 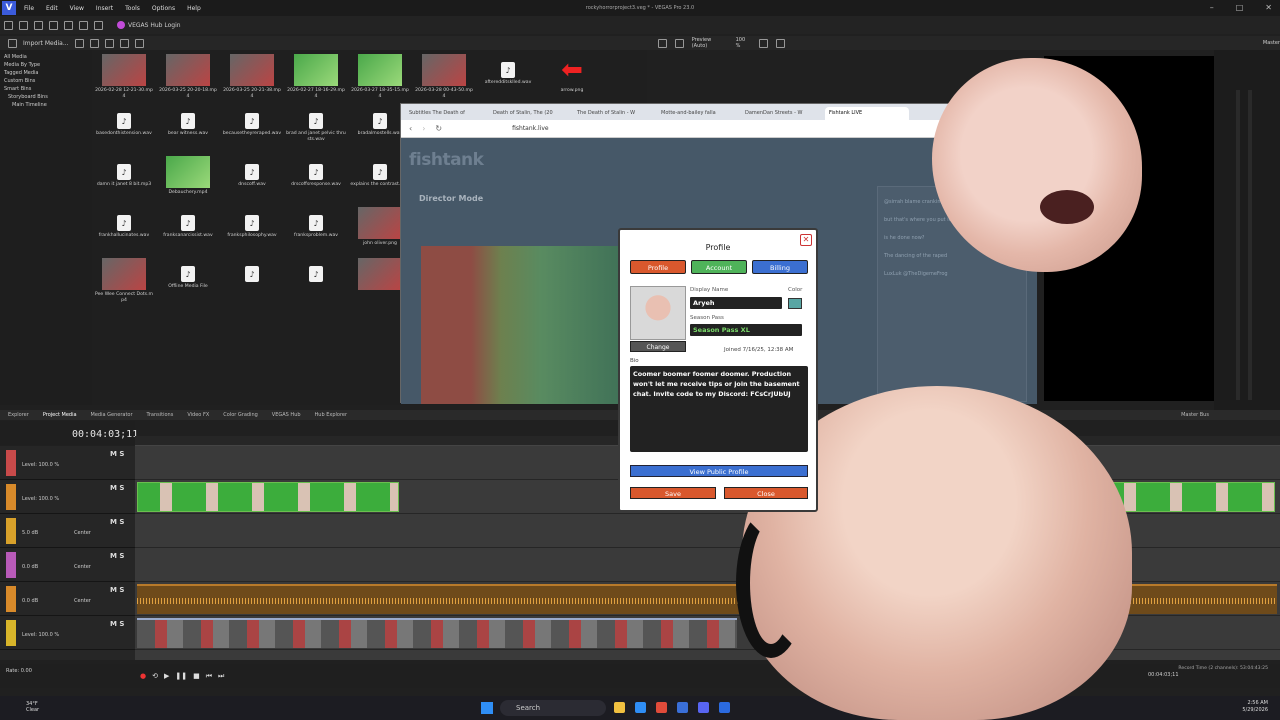 I want to click on save-button: Save, so click(x=673, y=493).